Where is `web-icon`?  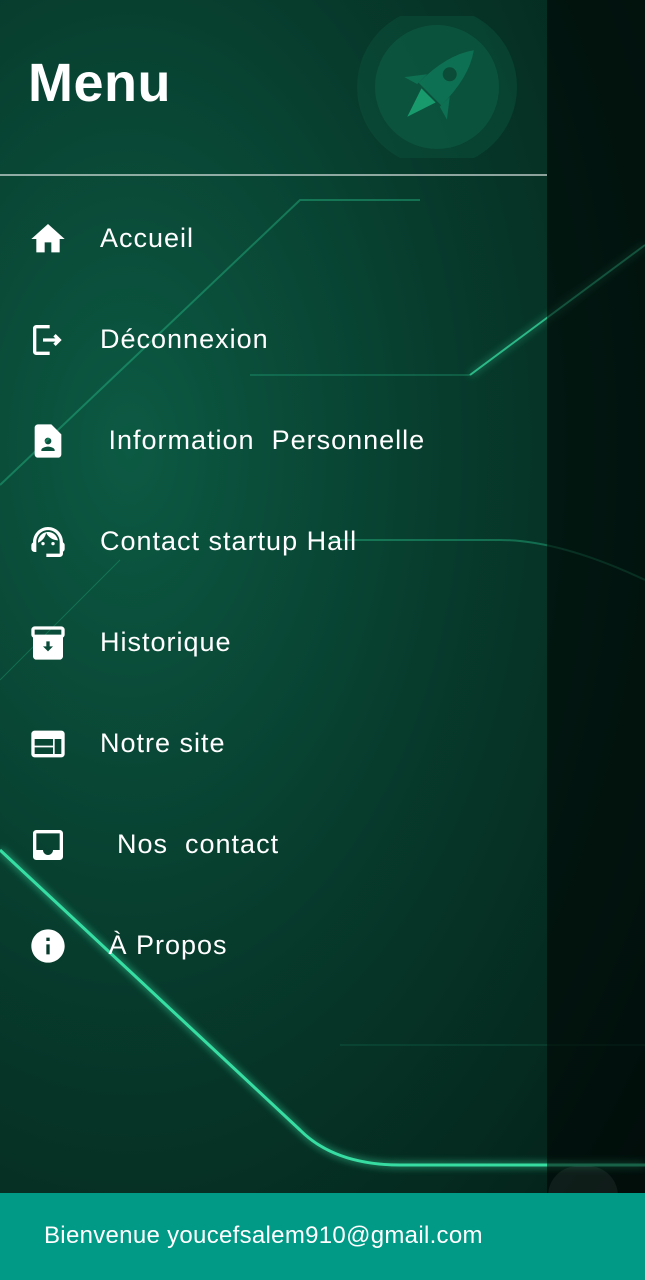
web-icon is located at coordinates (48, 744).